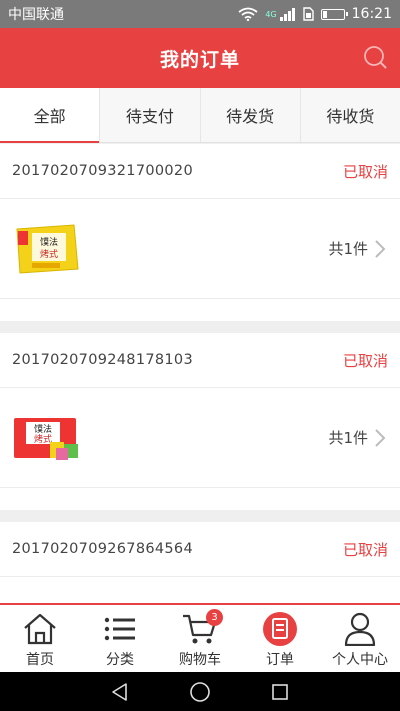 Image resolution: width=400 pixels, height=711 pixels. I want to click on tab-label: 待发货, so click(250, 116).